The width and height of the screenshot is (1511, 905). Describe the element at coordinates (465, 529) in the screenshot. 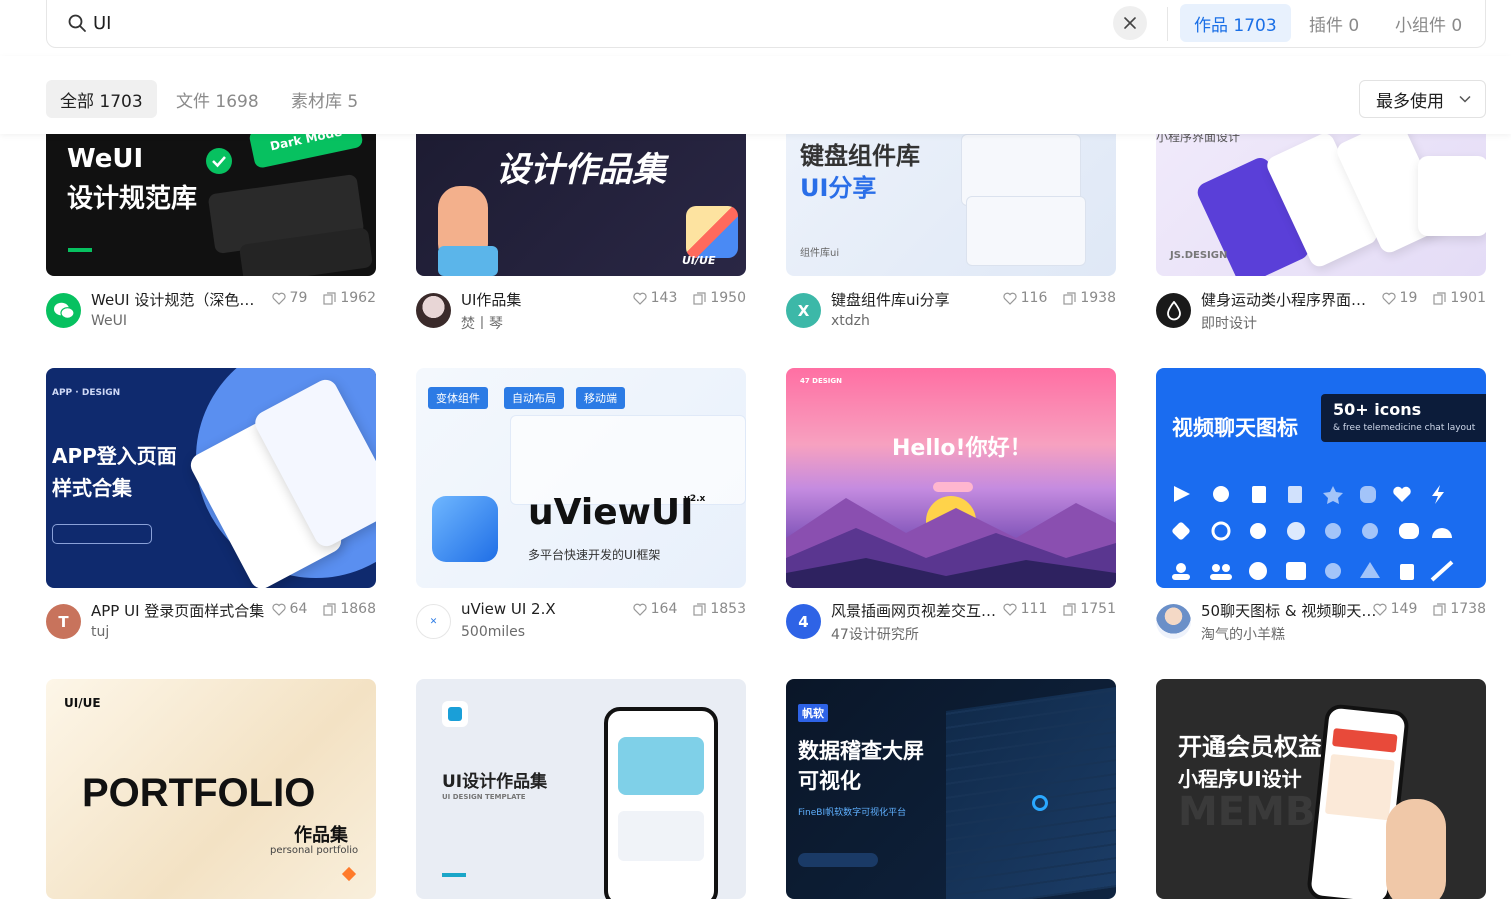

I see `uview-logo-icon` at that location.